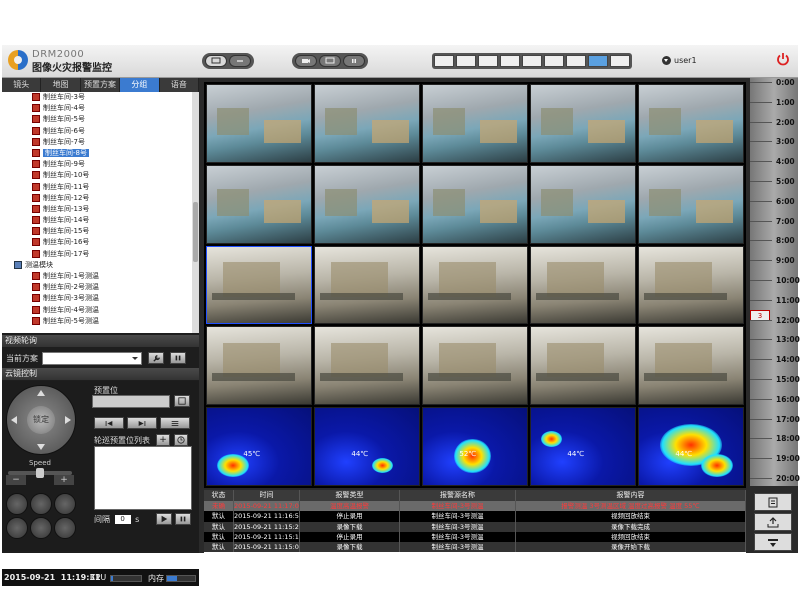 This screenshot has height=600, width=800. I want to click on tree-item: 测温模块, so click(97, 265).